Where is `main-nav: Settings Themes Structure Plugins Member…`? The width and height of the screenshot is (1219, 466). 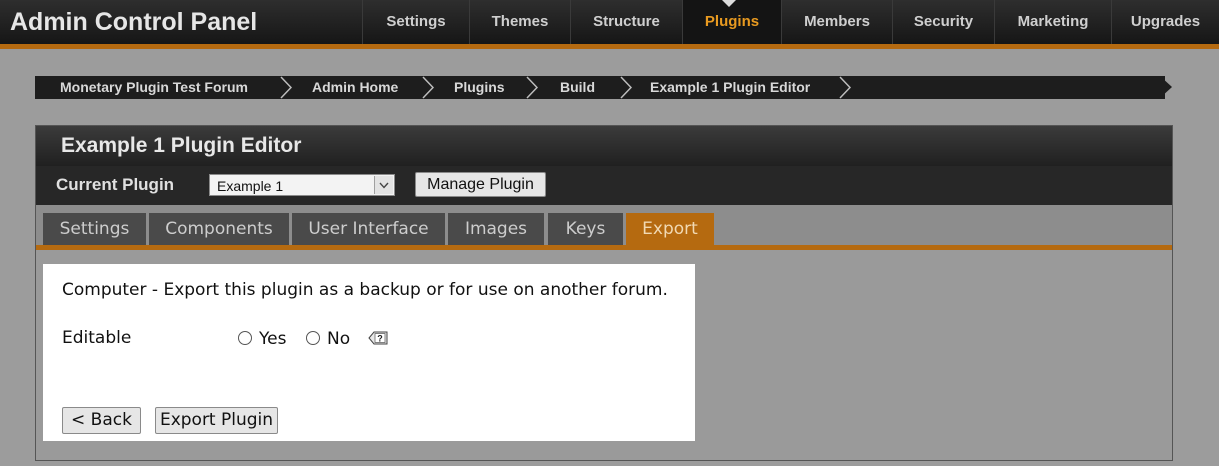
main-nav: Settings Themes Structure Plugins Member… is located at coordinates (790, 22).